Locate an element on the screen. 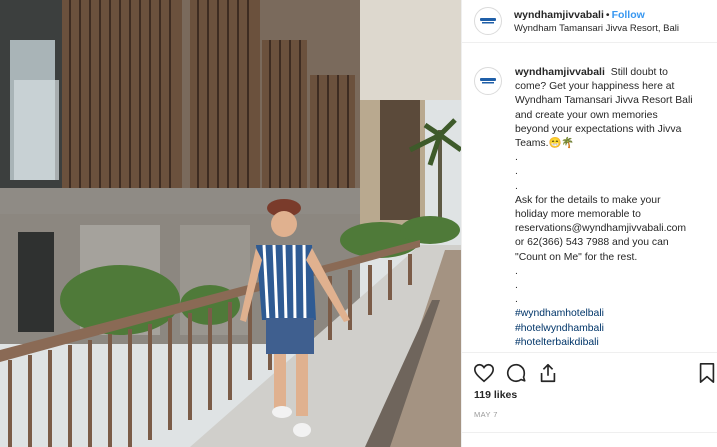 The width and height of the screenshot is (717, 447). share-icon is located at coordinates (548, 373).